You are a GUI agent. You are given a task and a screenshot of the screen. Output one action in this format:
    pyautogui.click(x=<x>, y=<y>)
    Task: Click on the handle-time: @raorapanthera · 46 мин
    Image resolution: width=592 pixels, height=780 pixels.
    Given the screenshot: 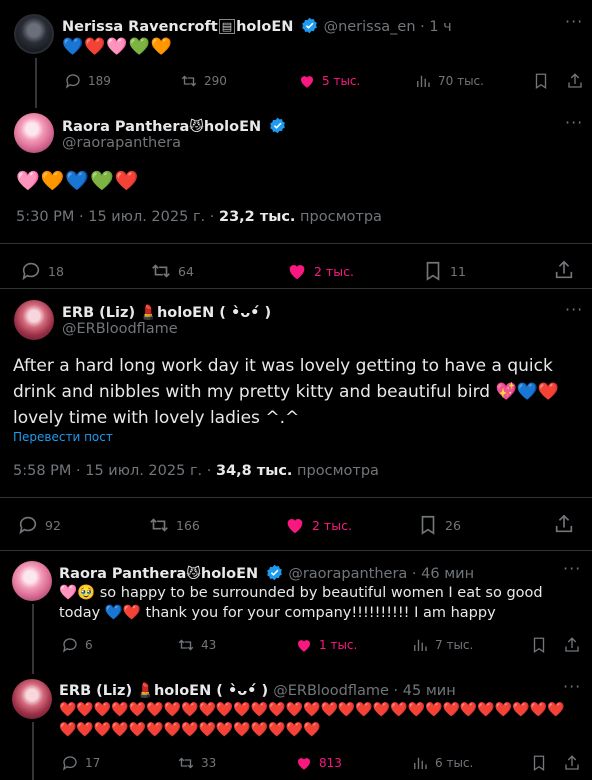 What is the action you would take?
    pyautogui.click(x=381, y=574)
    